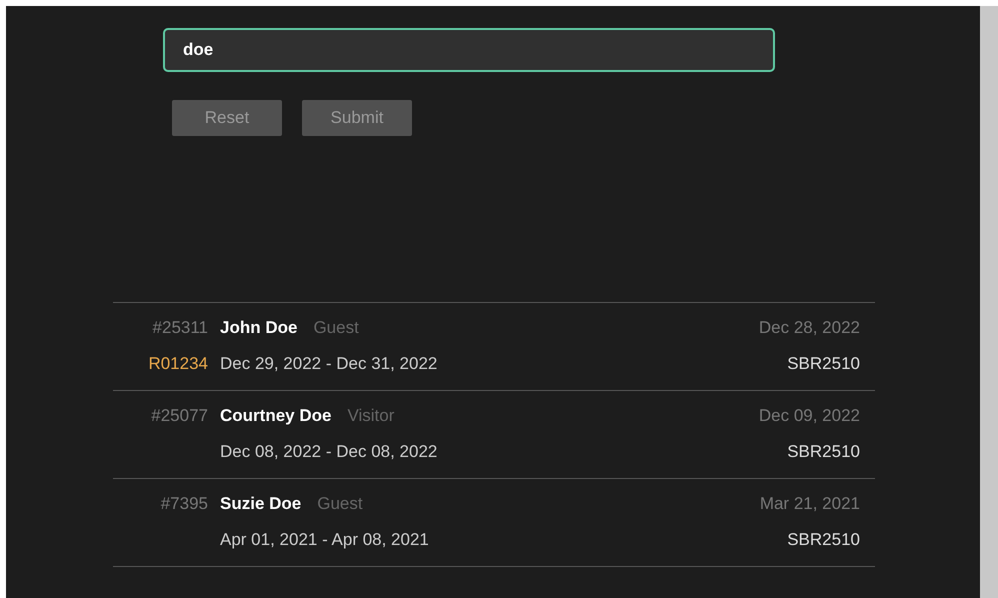  What do you see at coordinates (329, 364) in the screenshot?
I see `stay-dates: Dec 29, 2022 - Dec 31, 2022` at bounding box center [329, 364].